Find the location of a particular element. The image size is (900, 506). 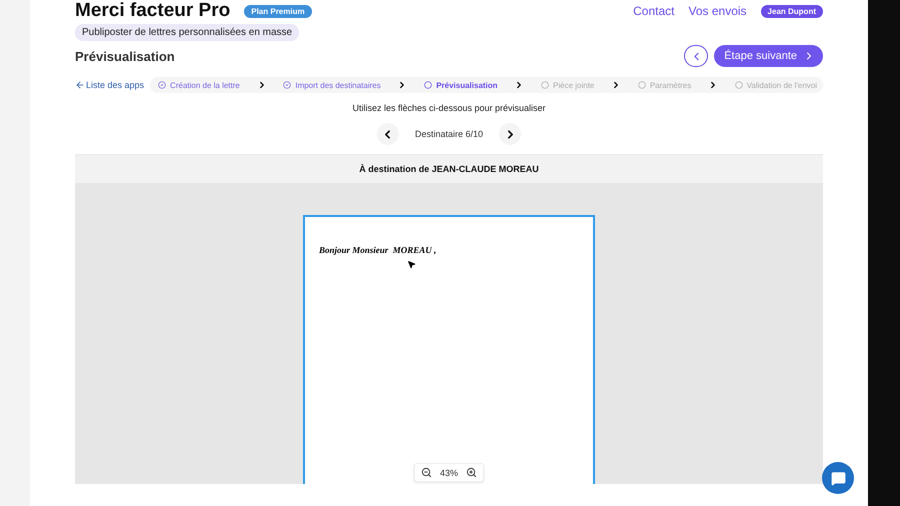

zoom-in-icon is located at coordinates (471, 472).